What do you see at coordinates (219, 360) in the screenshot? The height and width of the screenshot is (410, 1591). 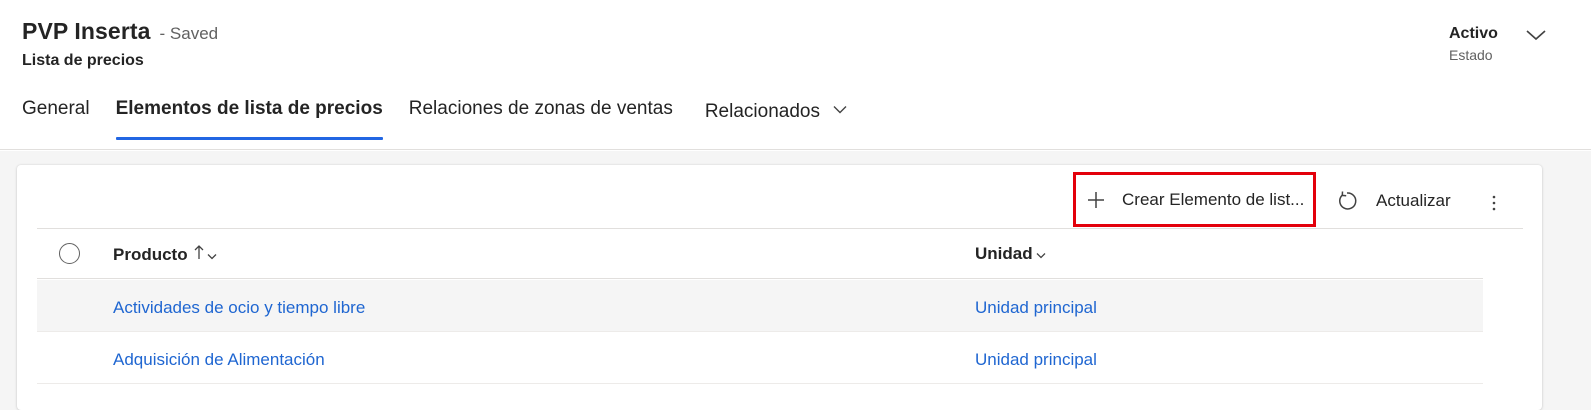 I see `product-link: Adquisición de Alimentación` at bounding box center [219, 360].